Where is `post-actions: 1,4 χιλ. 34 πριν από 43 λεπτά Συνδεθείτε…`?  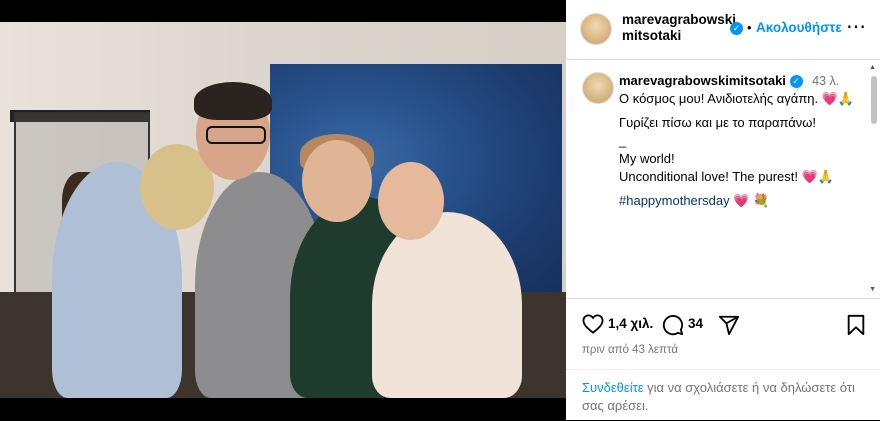
post-actions: 1,4 χιλ. 34 πριν από 43 λεπτά Συνδεθείτε… is located at coordinates (723, 359).